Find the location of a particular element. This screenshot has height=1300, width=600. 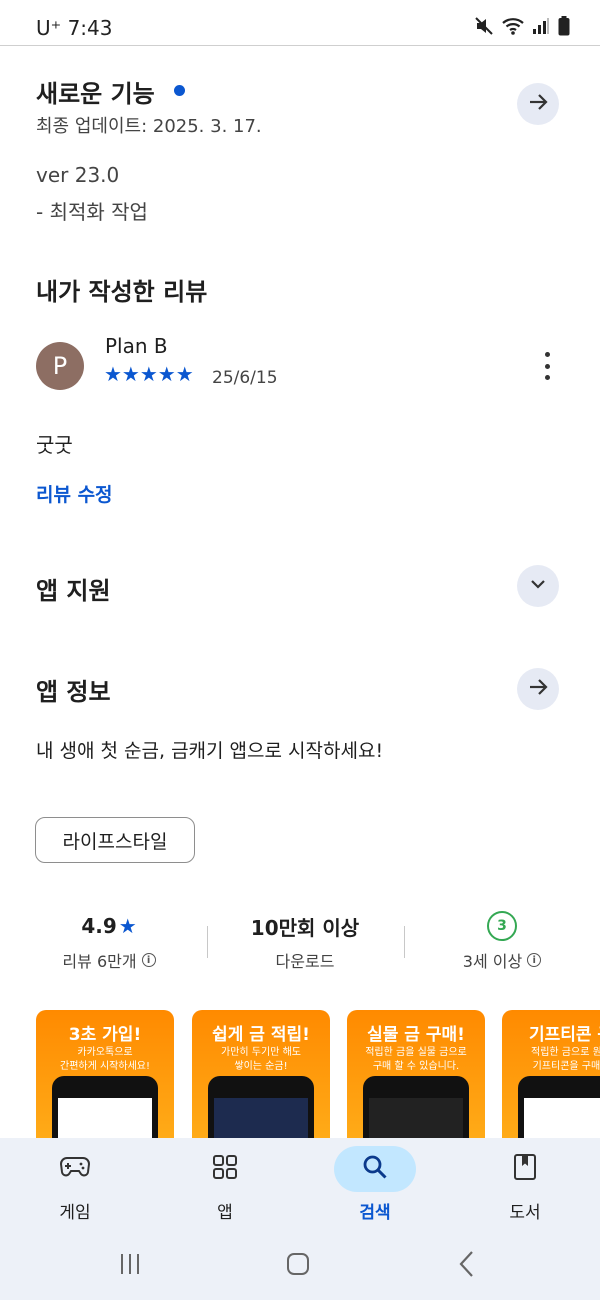

chevron-down-icon is located at coordinates (538, 586).